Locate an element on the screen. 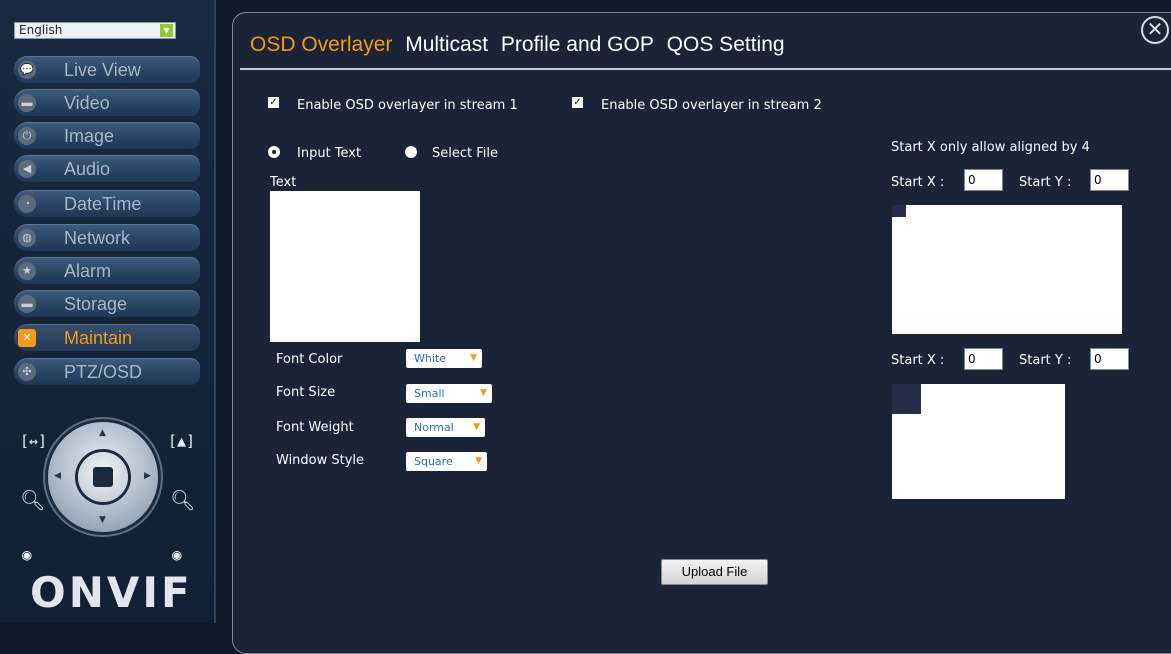  text-field-label: Text is located at coordinates (283, 182).